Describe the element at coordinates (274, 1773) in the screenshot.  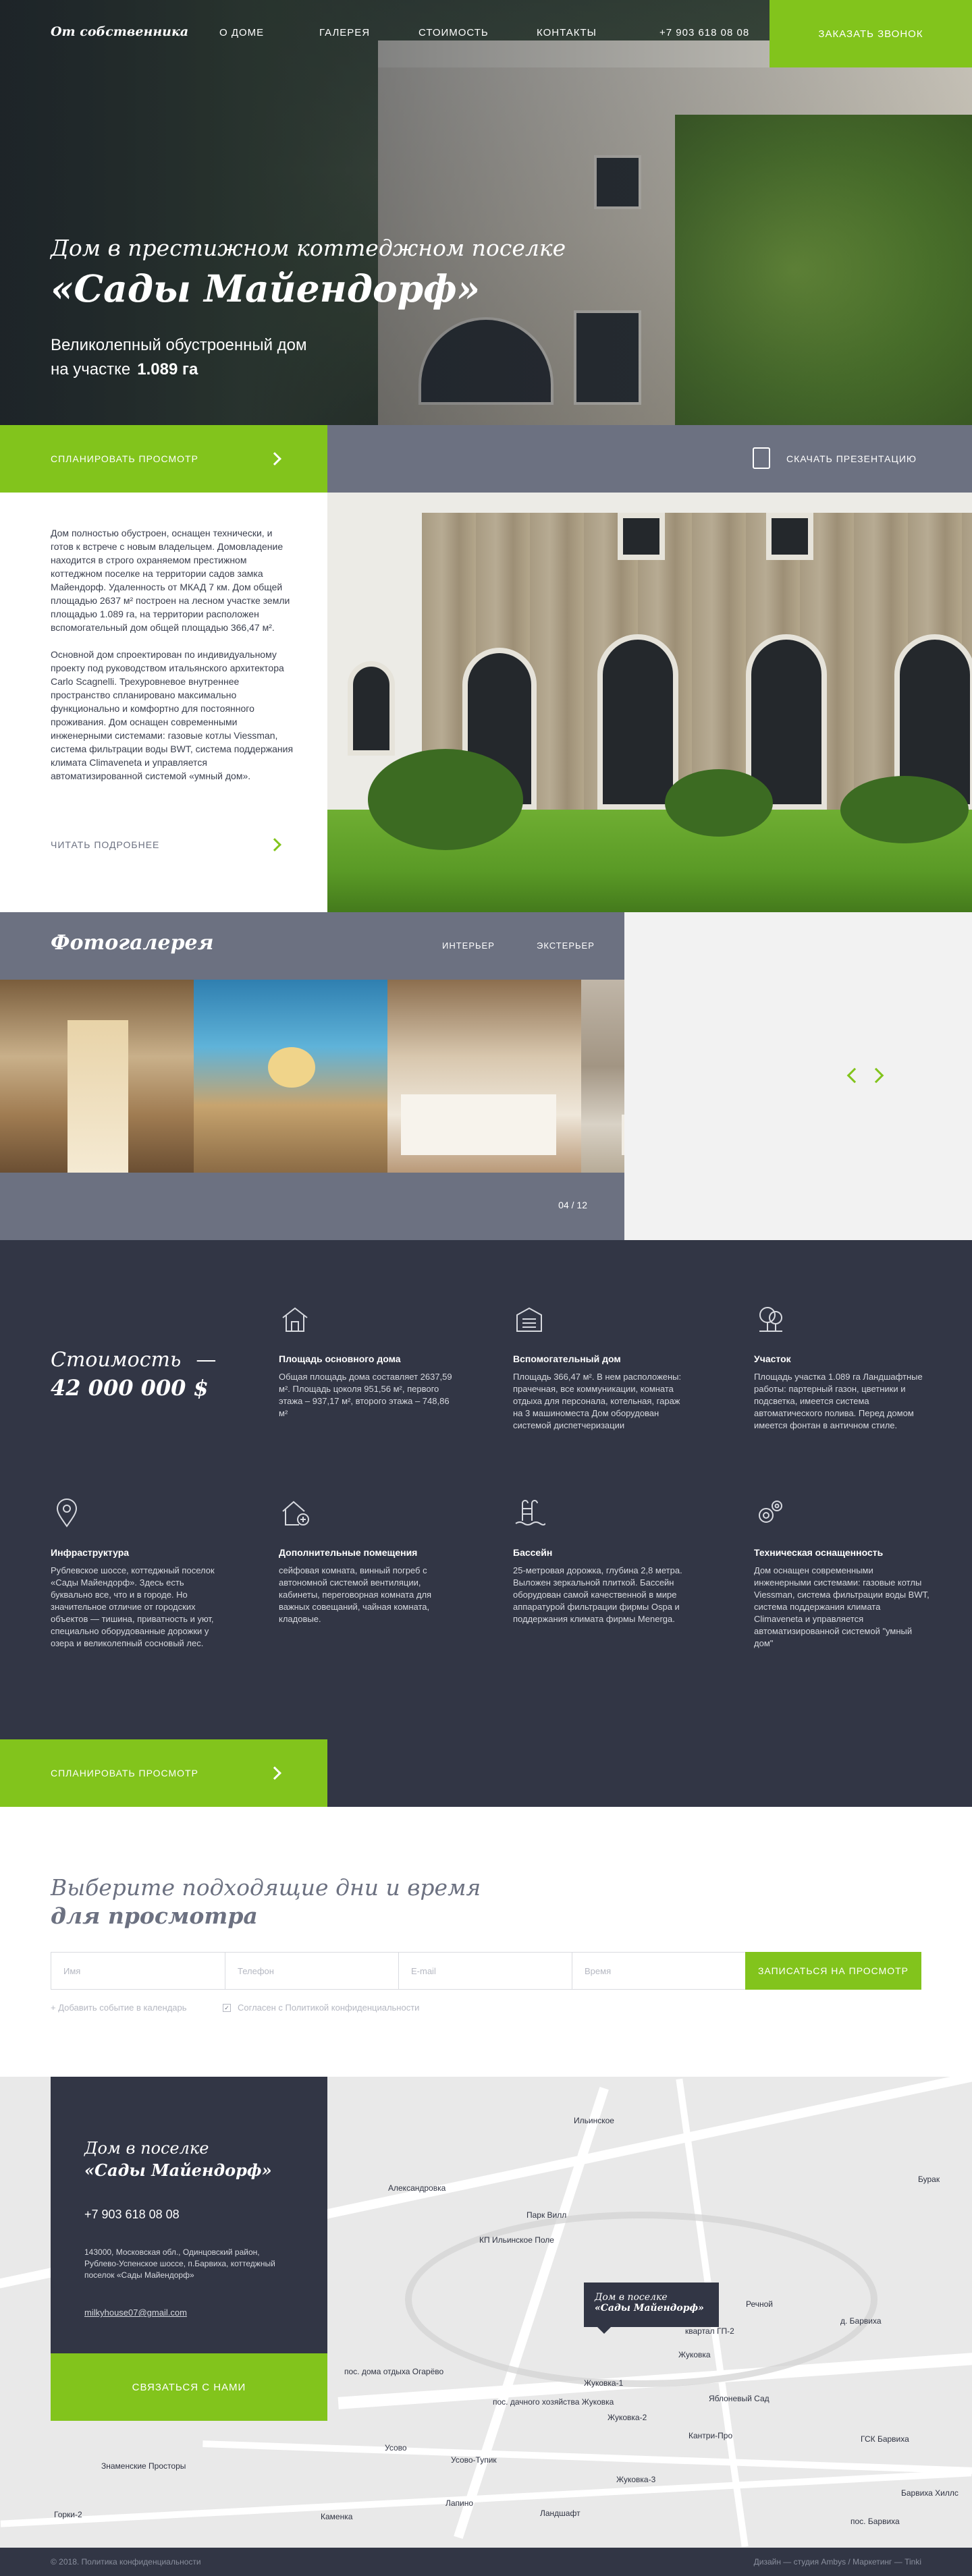
I see `arrow-right-icon` at that location.